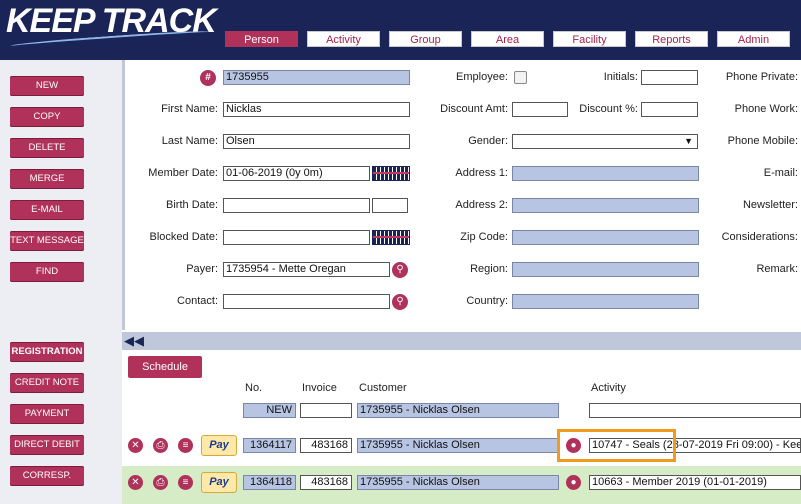 The width and height of the screenshot is (801, 504). What do you see at coordinates (296, 173) in the screenshot?
I see `member-date-field: 01-06-2019 (0y 0m)` at bounding box center [296, 173].